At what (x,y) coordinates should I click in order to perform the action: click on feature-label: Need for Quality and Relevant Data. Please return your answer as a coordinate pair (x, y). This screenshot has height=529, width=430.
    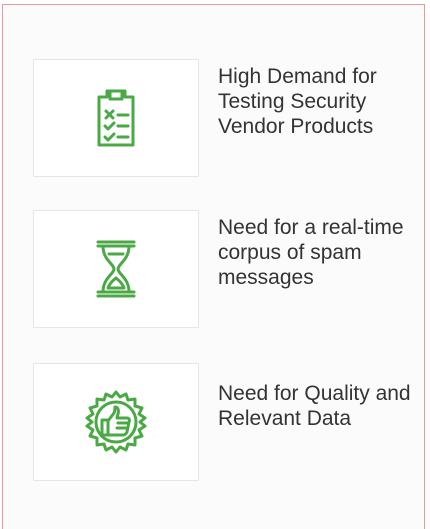
    Looking at the image, I should click on (314, 406).